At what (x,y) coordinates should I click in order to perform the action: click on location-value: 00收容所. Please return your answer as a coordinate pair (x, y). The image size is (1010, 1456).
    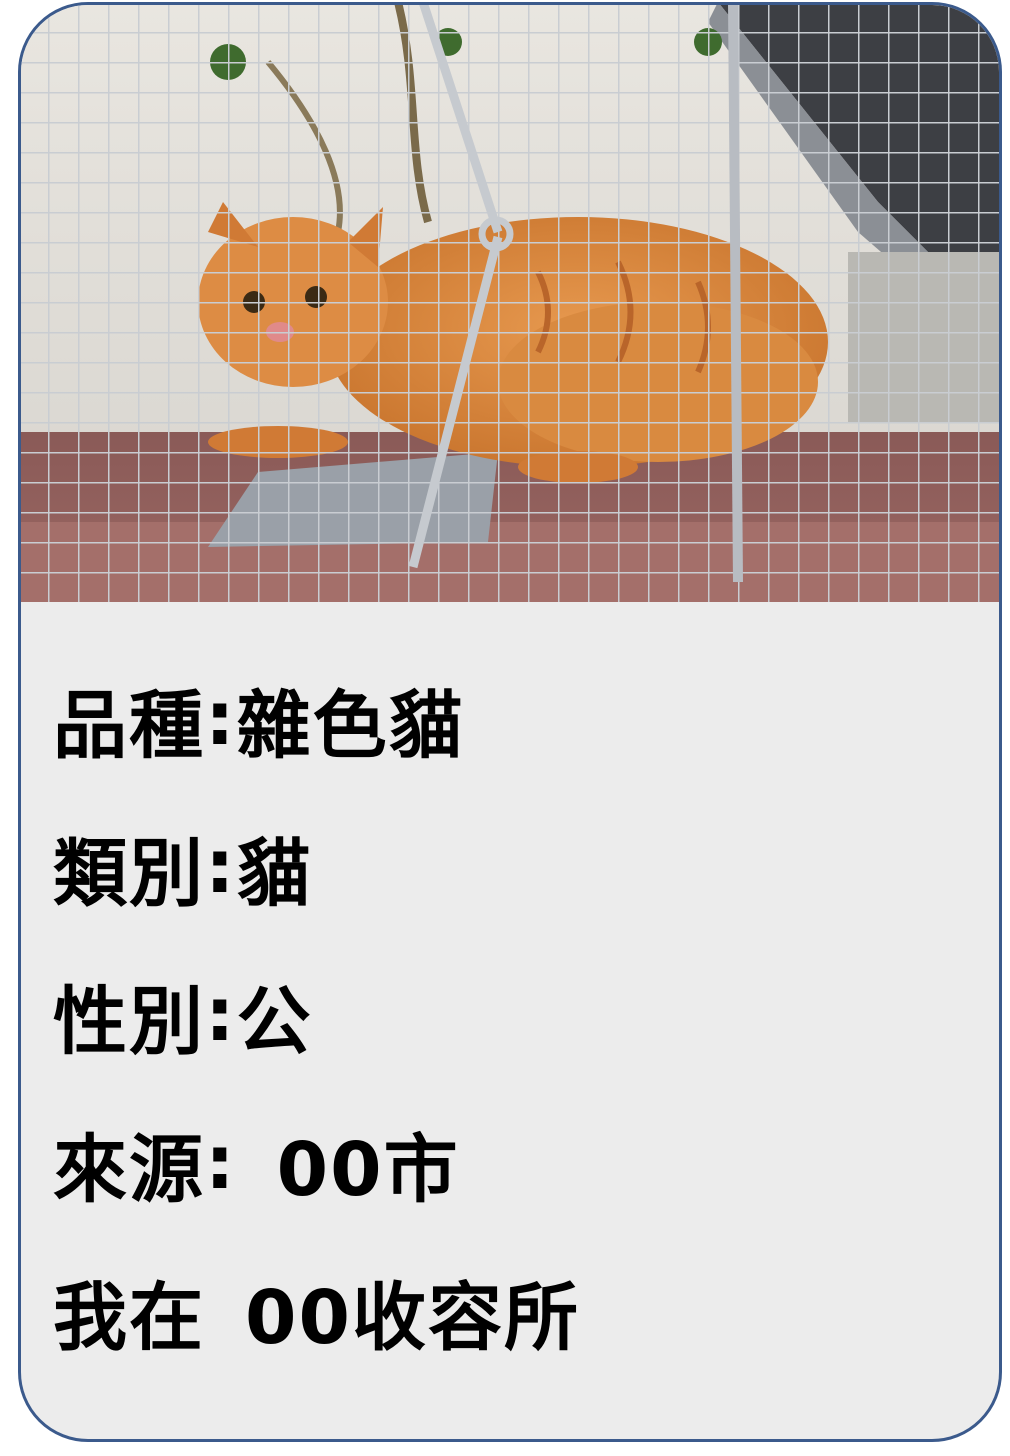
    Looking at the image, I should click on (412, 1317).